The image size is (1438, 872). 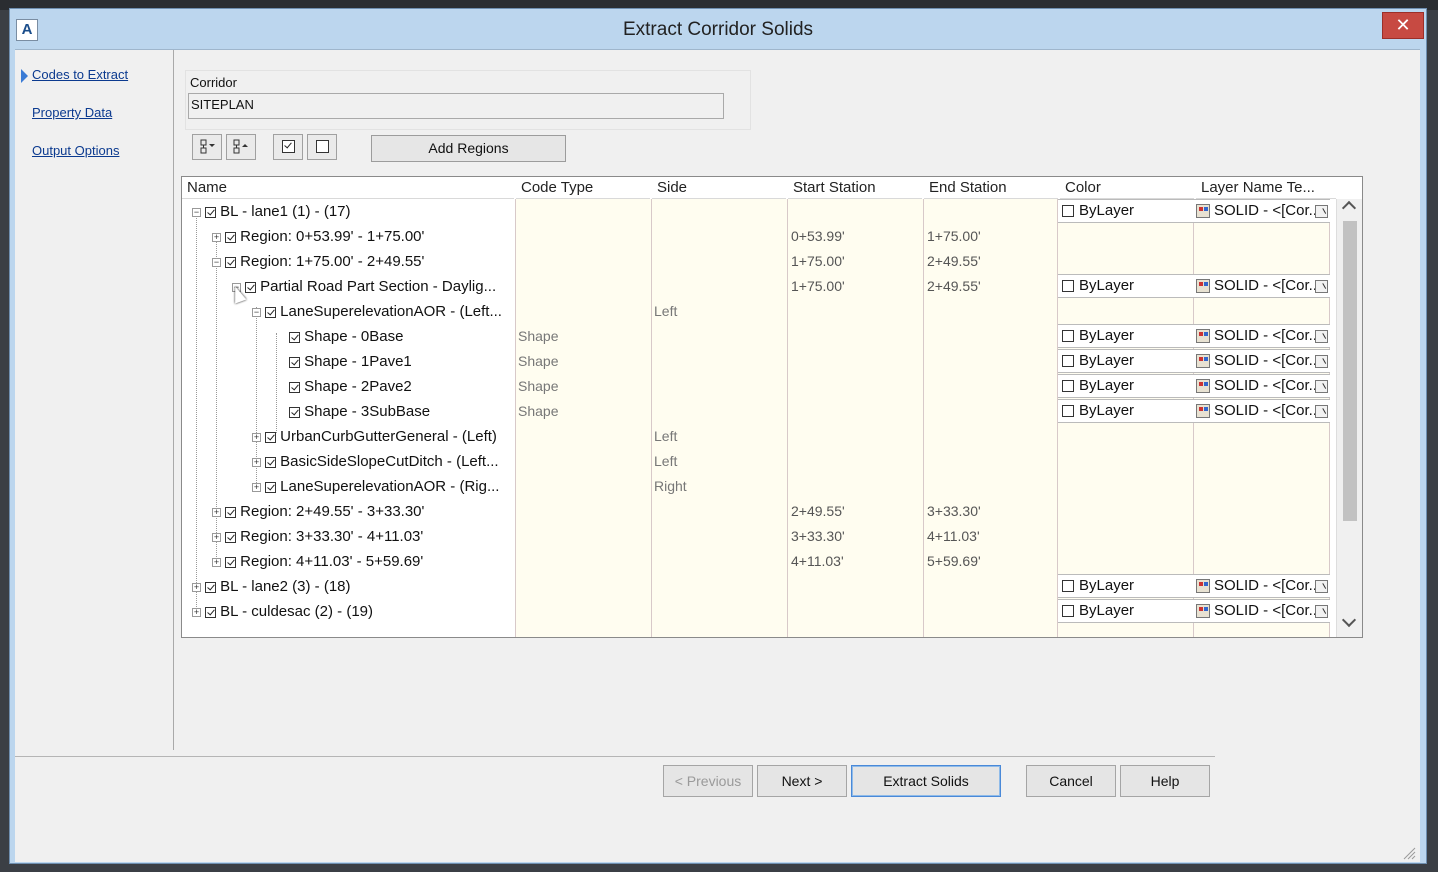 What do you see at coordinates (468, 148) in the screenshot?
I see `add-regions-button: Add Regions` at bounding box center [468, 148].